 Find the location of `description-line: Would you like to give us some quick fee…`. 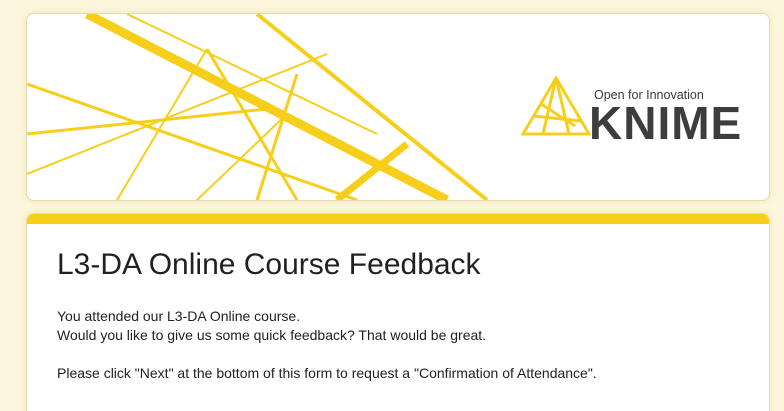

description-line: Would you like to give us some quick fee… is located at coordinates (272, 335).